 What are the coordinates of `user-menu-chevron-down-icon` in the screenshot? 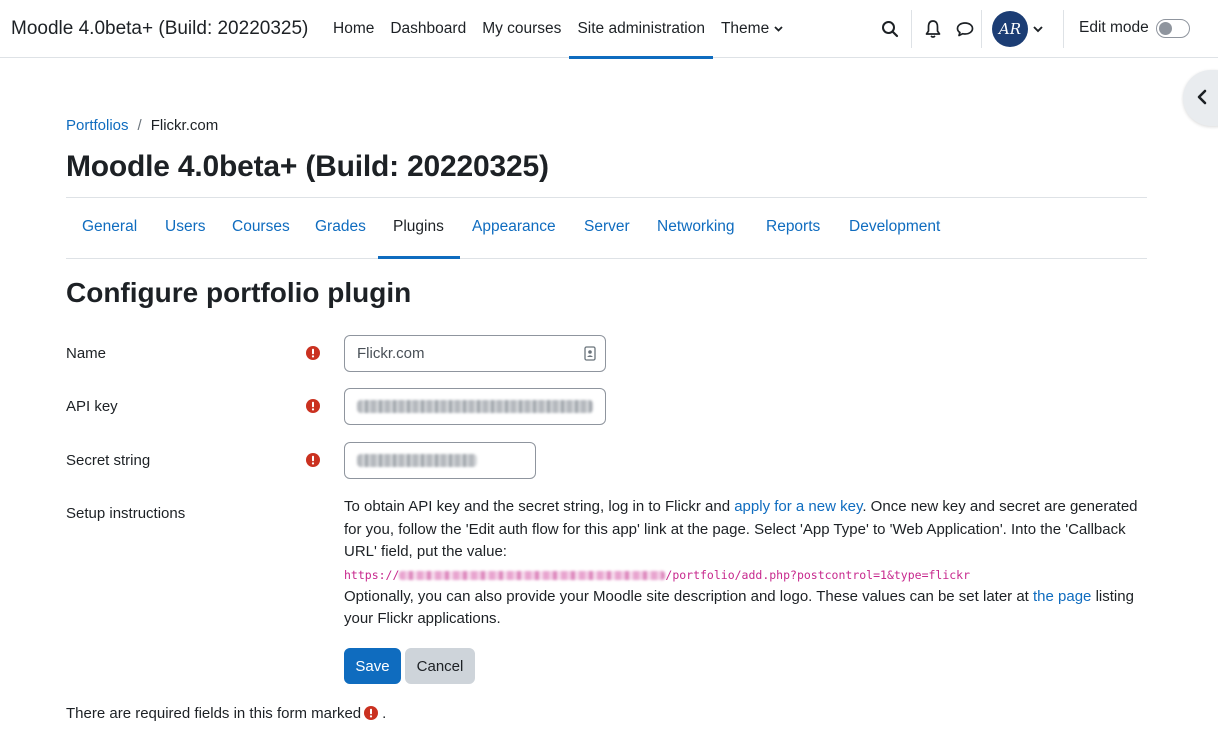 It's located at (1038, 29).